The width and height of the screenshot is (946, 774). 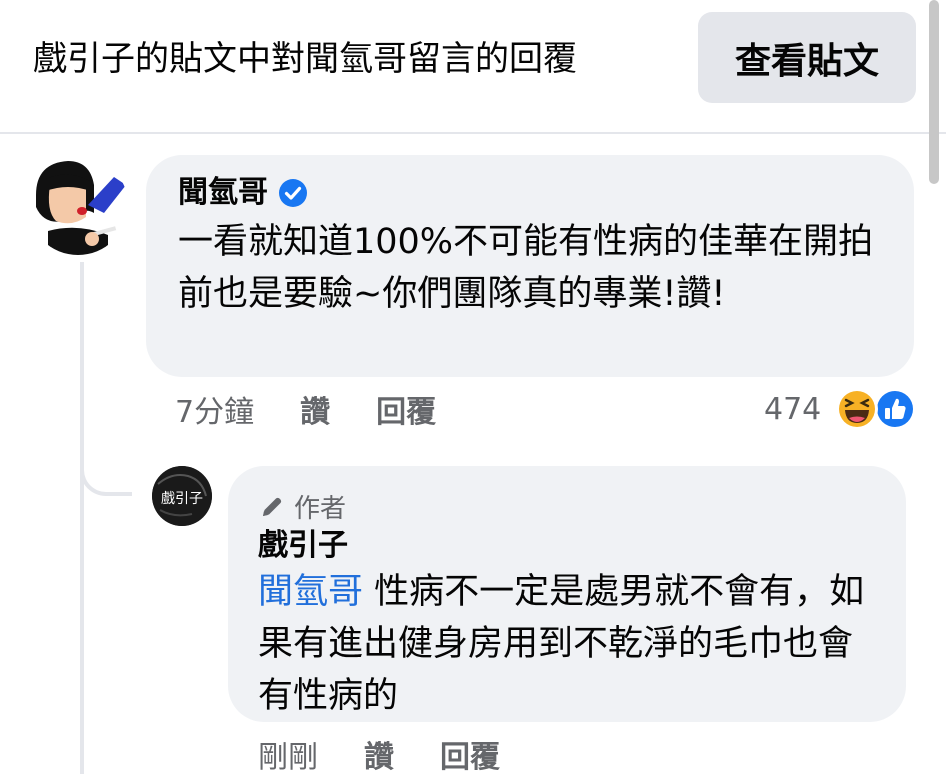 I want to click on comment-reply-button: 回覆, so click(x=406, y=409).